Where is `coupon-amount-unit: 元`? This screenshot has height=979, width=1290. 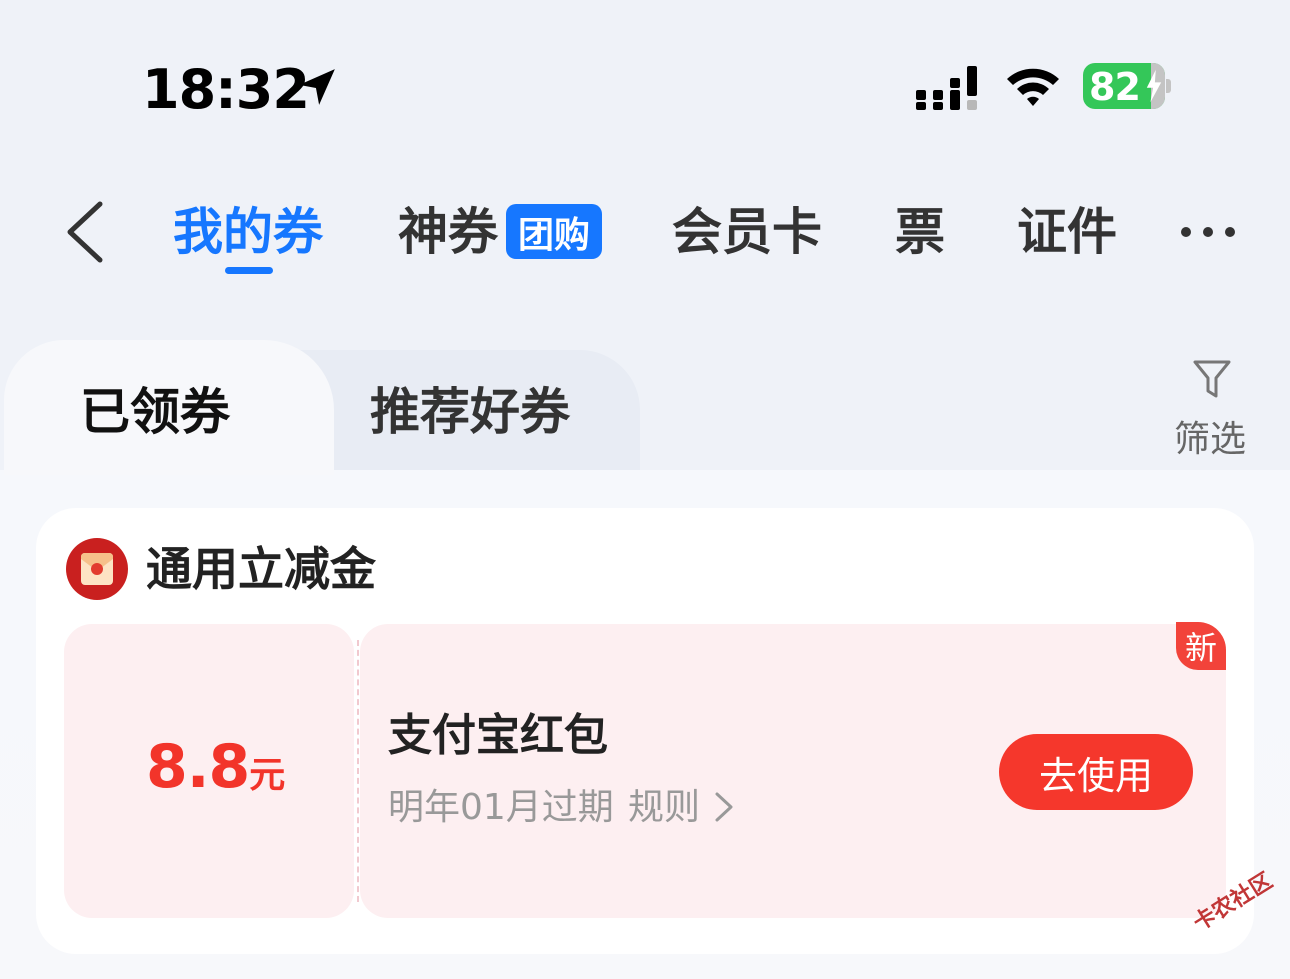
coupon-amount-unit: 元 is located at coordinates (267, 775).